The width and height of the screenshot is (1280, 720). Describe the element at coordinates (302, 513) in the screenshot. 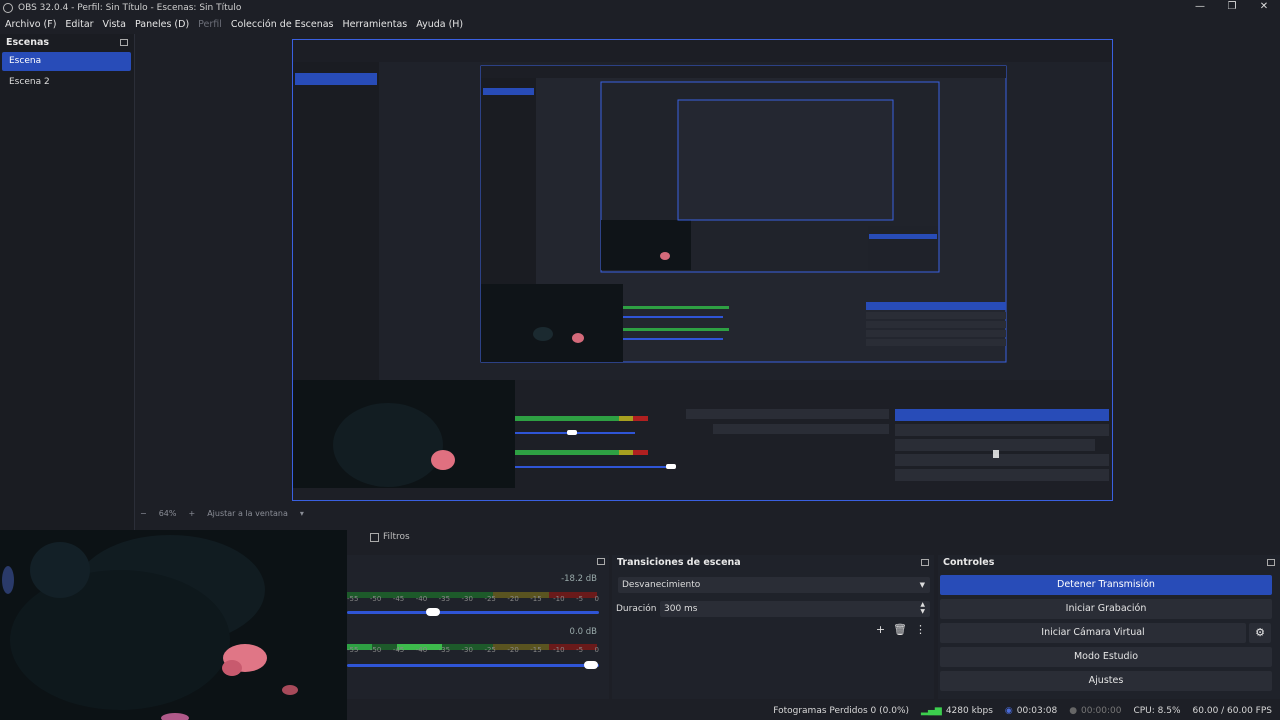

I see `chevron-down-icon: ▾` at that location.